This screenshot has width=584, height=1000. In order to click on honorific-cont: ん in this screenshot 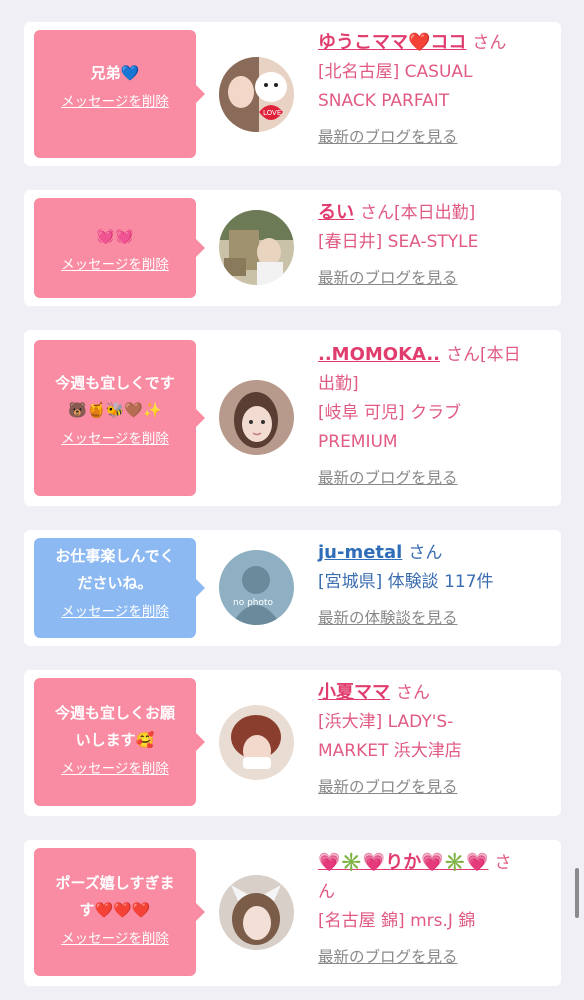, I will do `click(326, 892)`.